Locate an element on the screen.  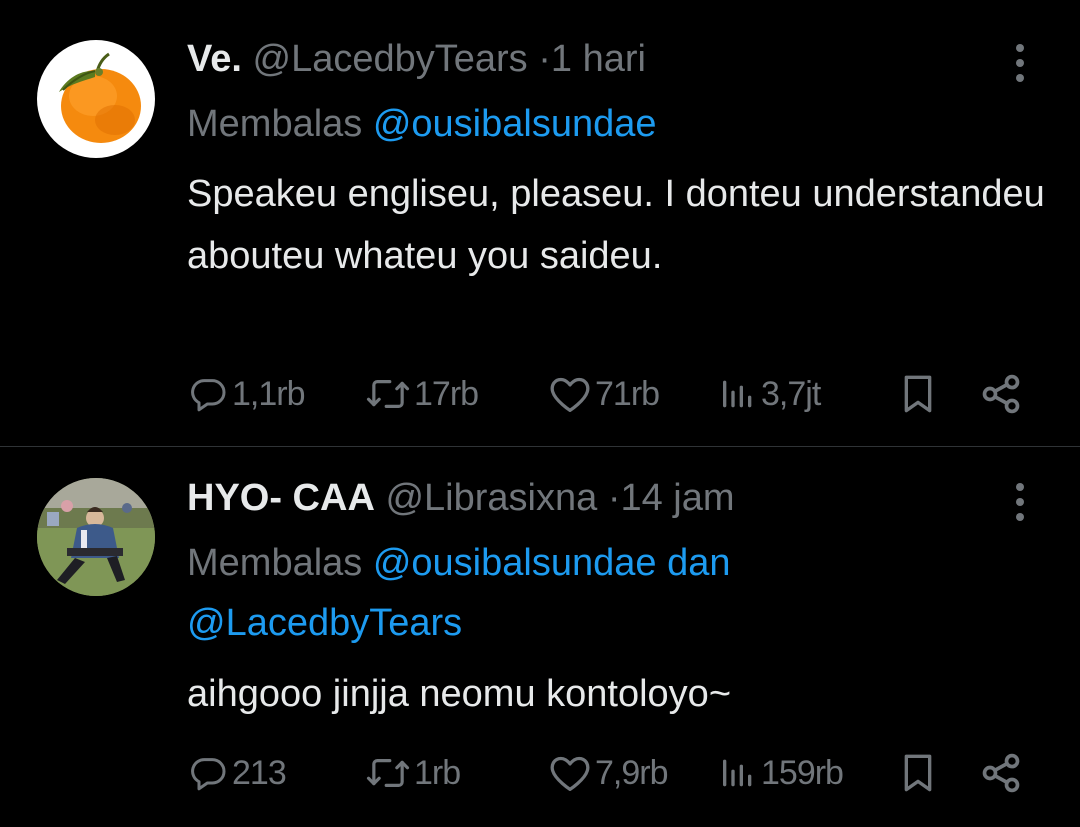
views-count: 3,7jt is located at coordinates (791, 393).